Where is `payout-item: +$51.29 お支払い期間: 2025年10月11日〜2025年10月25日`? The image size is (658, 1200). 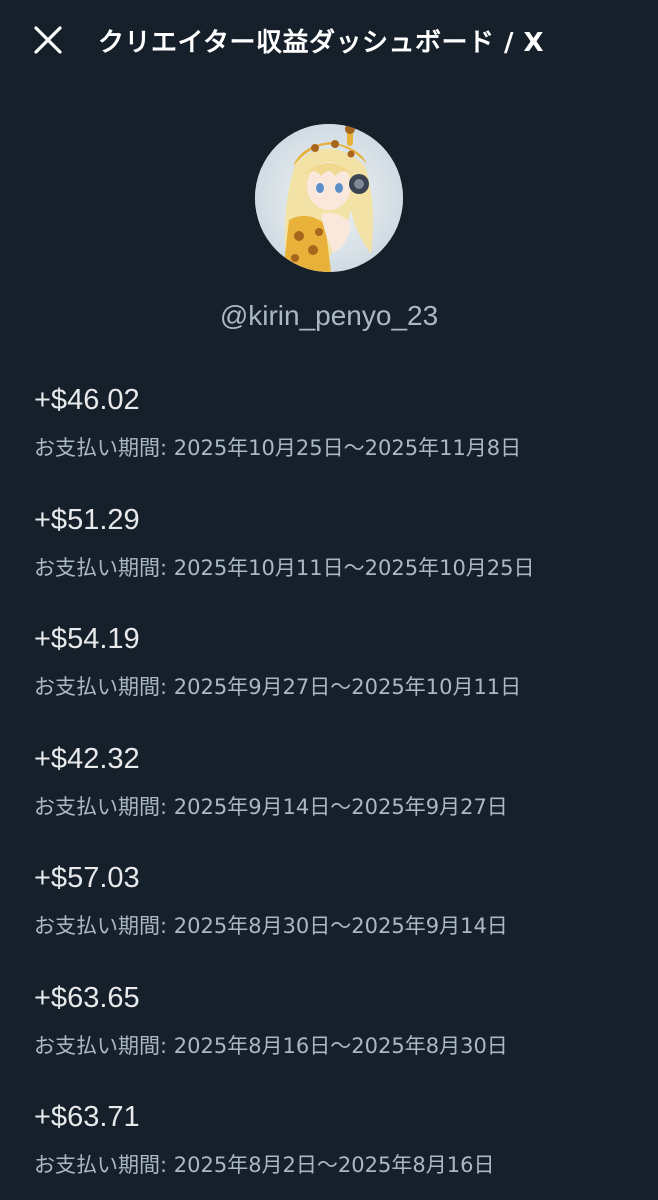
payout-item: +$51.29 お支払い期間: 2025年10月11日〜2025年10月25日 is located at coordinates (334, 564).